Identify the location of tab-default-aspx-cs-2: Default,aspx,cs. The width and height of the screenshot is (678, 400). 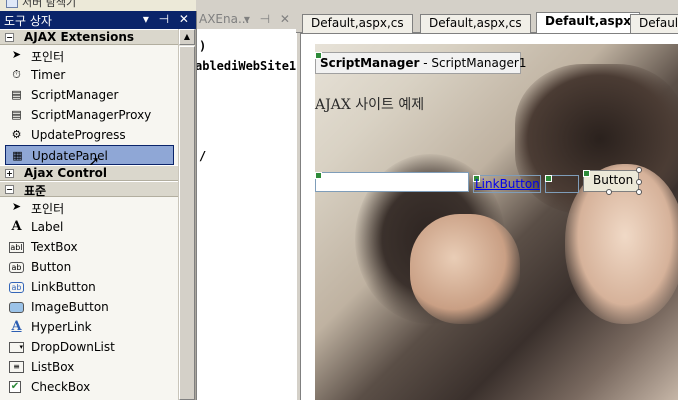
(475, 23).